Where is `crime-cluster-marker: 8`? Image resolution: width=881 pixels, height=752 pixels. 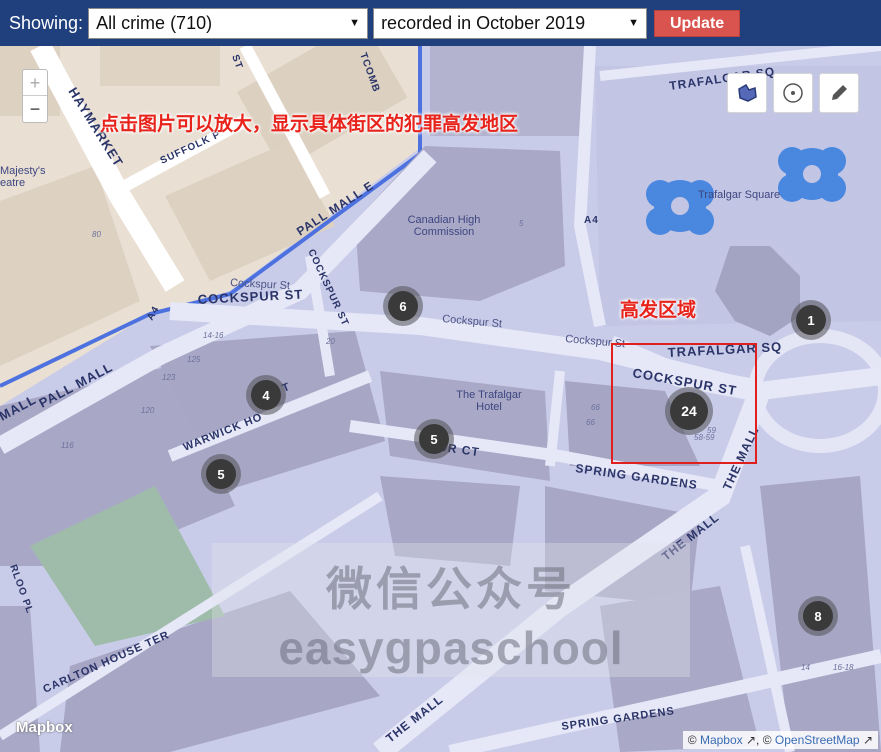 crime-cluster-marker: 8 is located at coordinates (818, 616).